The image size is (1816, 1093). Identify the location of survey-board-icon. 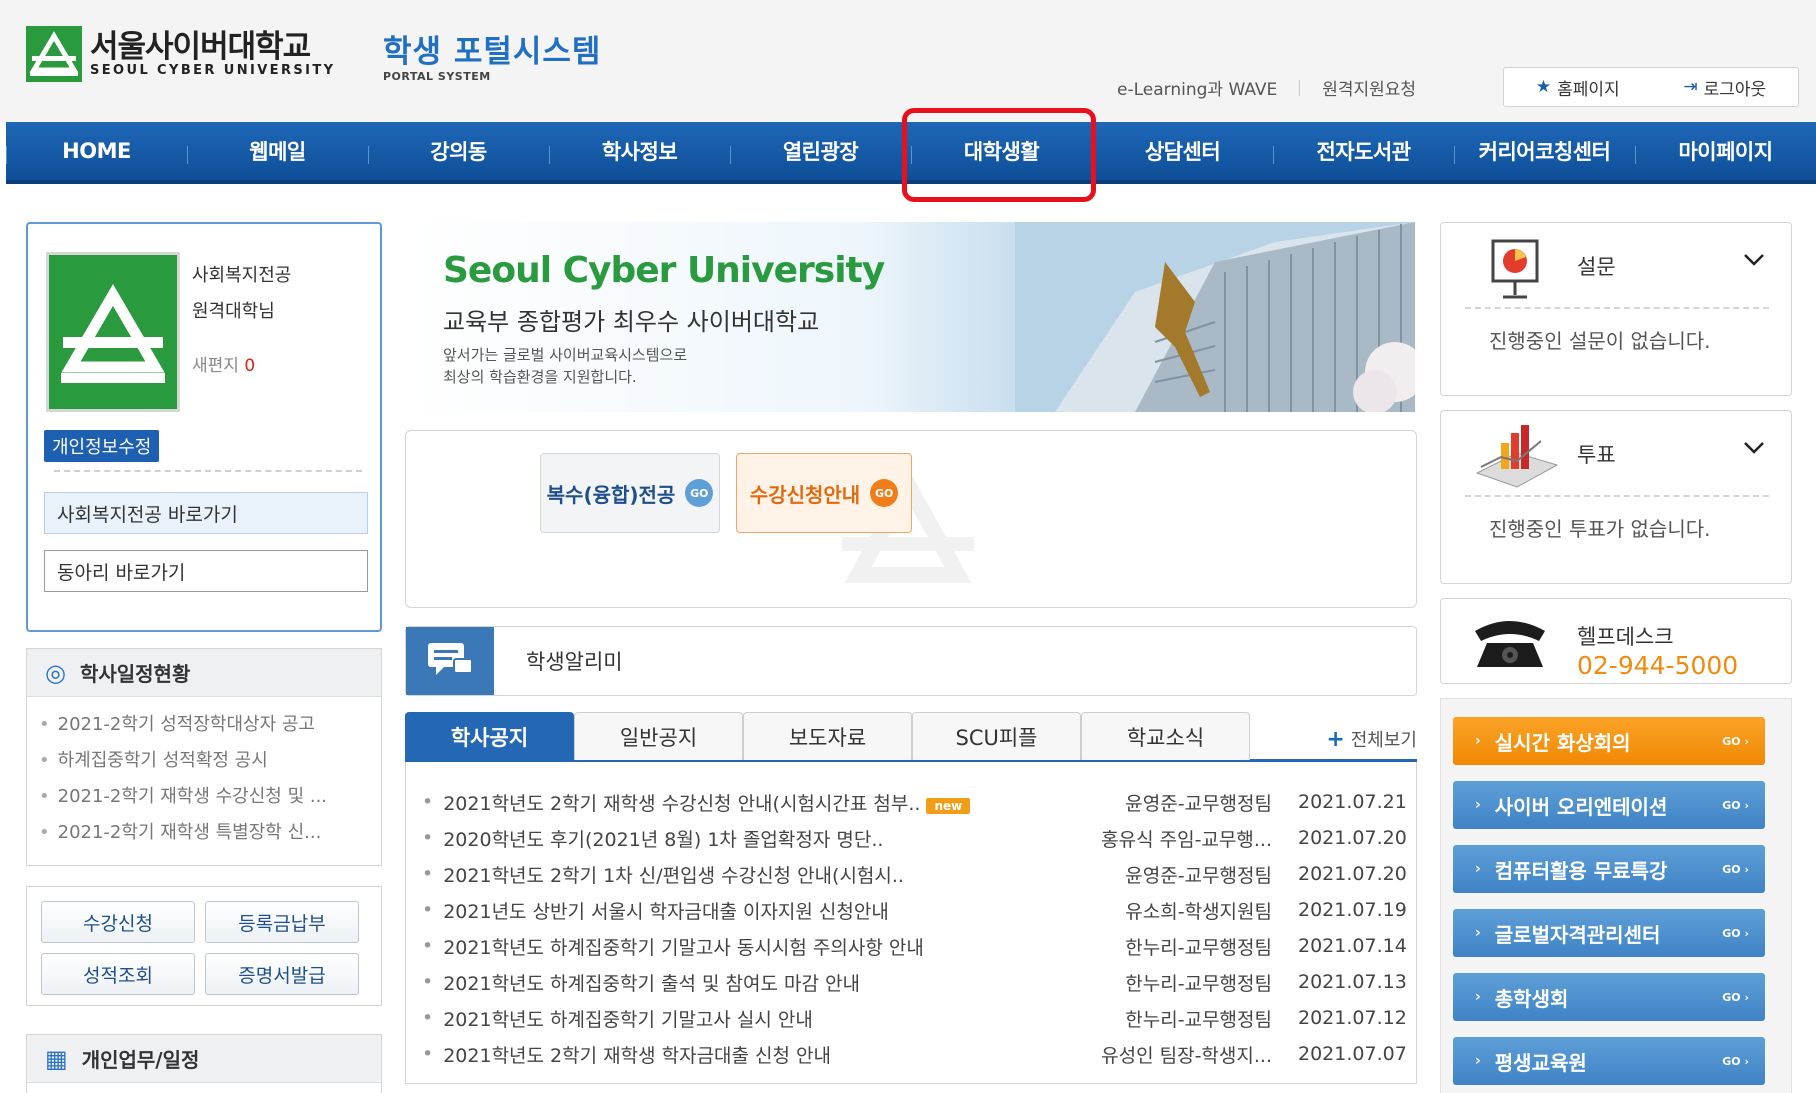
(1515, 269).